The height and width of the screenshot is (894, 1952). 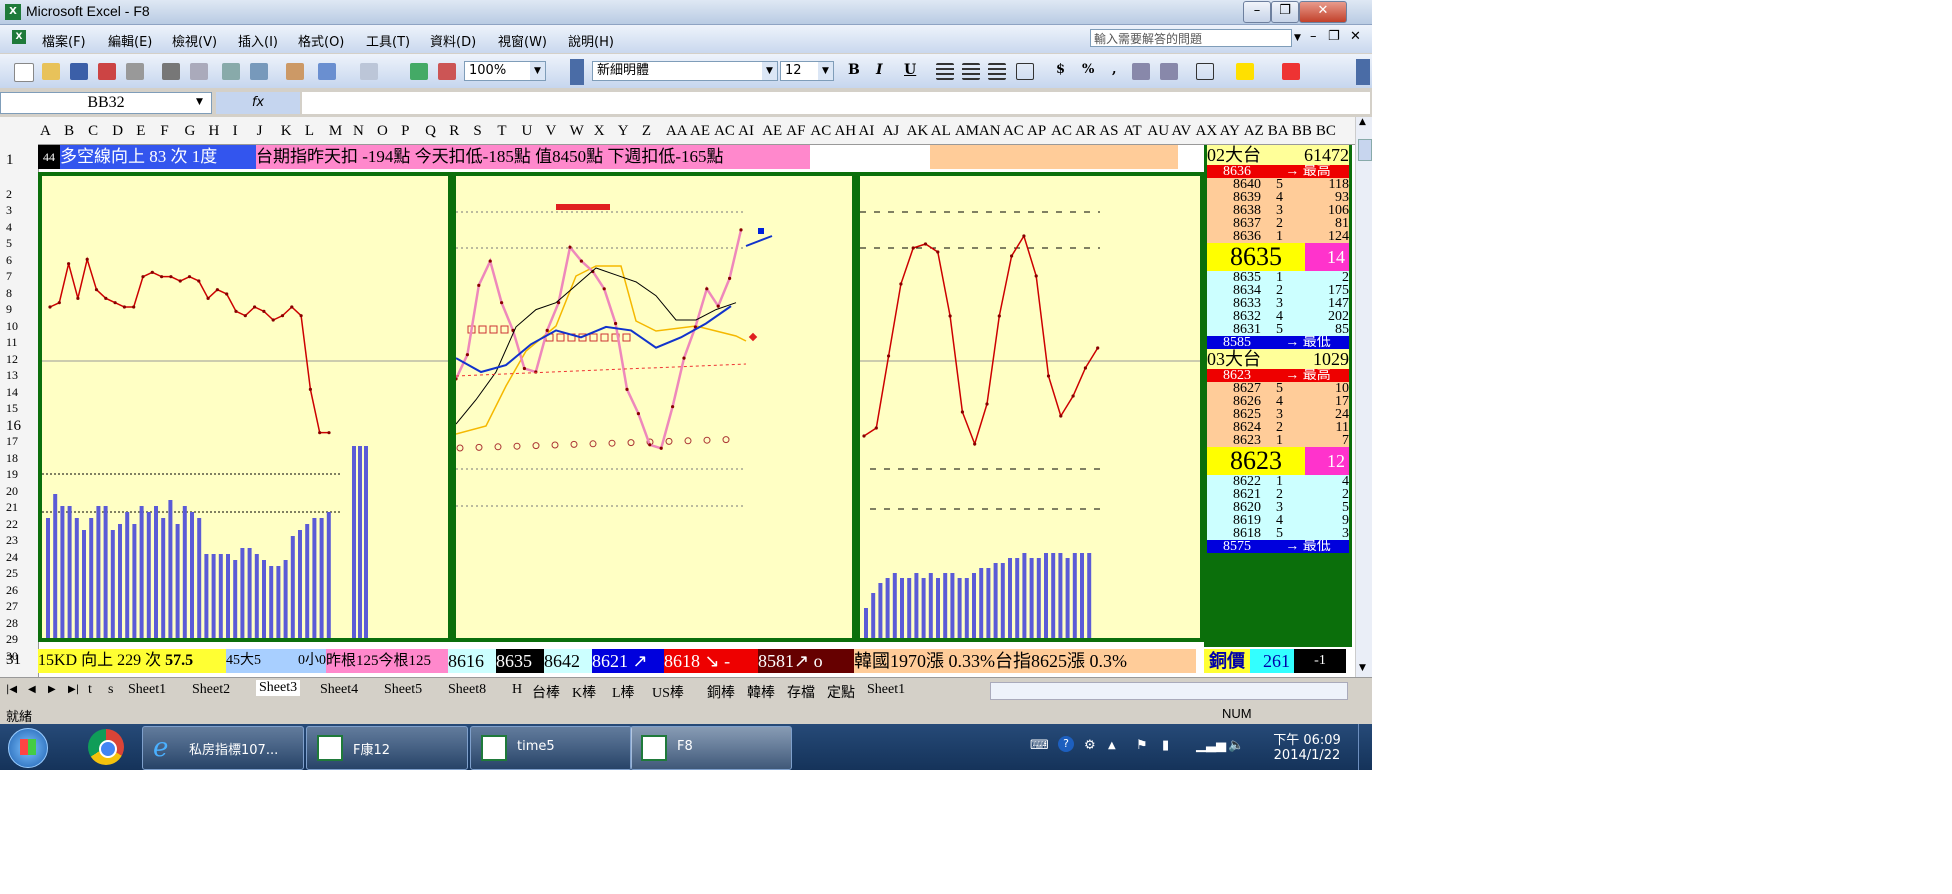 What do you see at coordinates (1141, 71) in the screenshot?
I see `increase-decimal-icon` at bounding box center [1141, 71].